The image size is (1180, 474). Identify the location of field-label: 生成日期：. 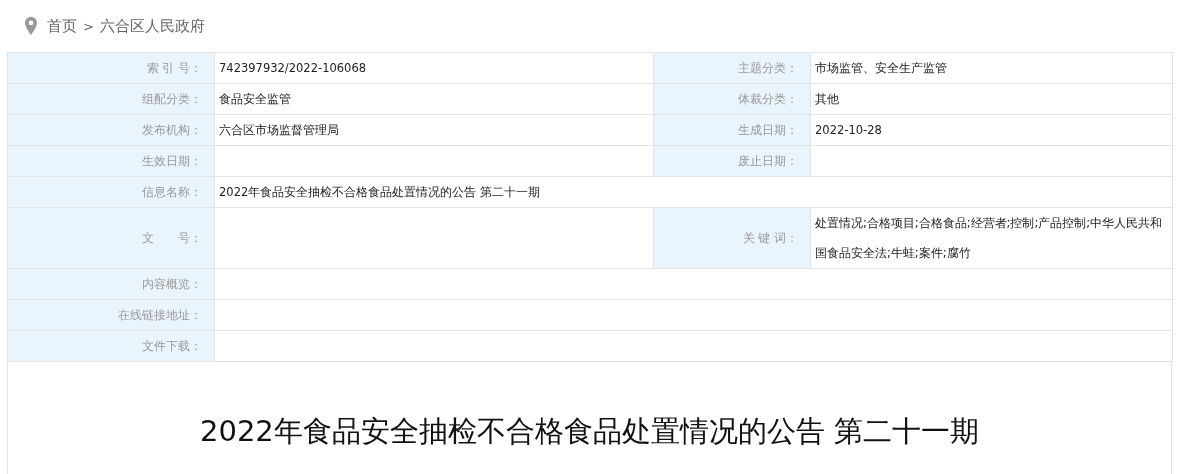
(732, 130).